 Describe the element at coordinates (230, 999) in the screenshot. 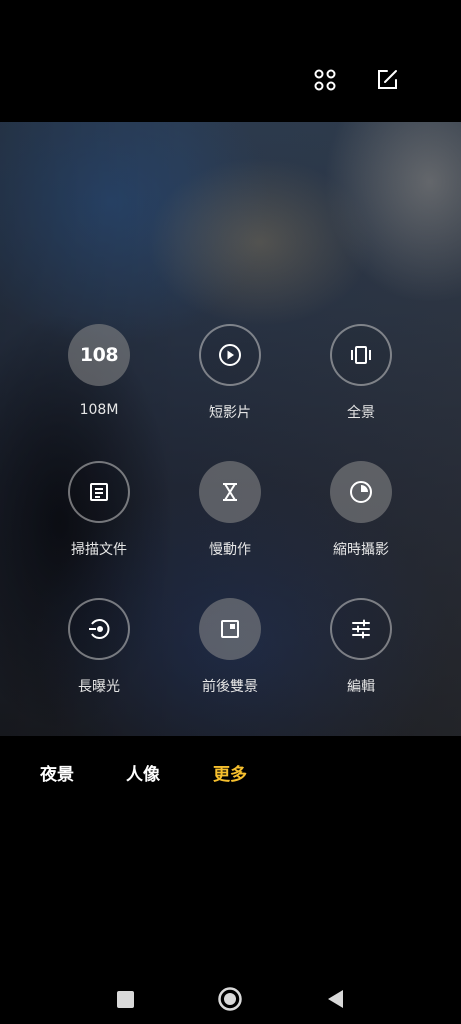

I see `home-icon` at that location.